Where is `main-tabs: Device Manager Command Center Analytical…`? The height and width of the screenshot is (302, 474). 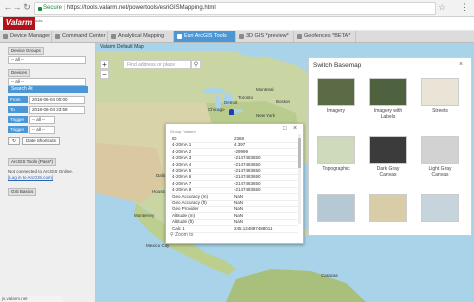 main-tabs: Device Manager Command Center Analytical… is located at coordinates (237, 37).